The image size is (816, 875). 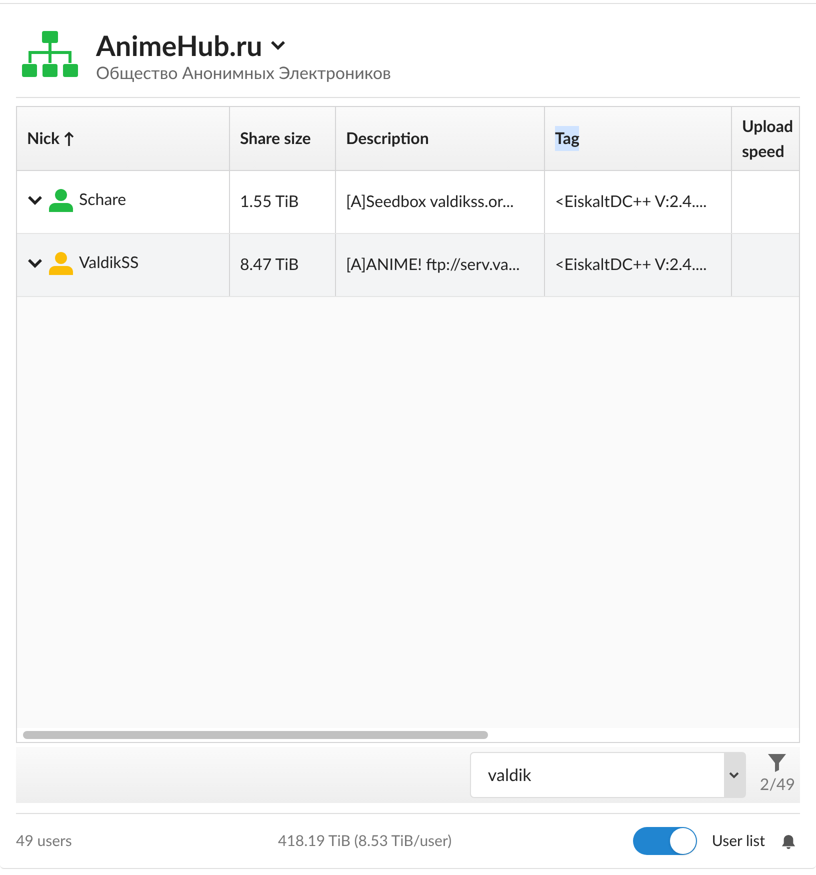 I want to click on column-header: Upload speed, so click(x=765, y=138).